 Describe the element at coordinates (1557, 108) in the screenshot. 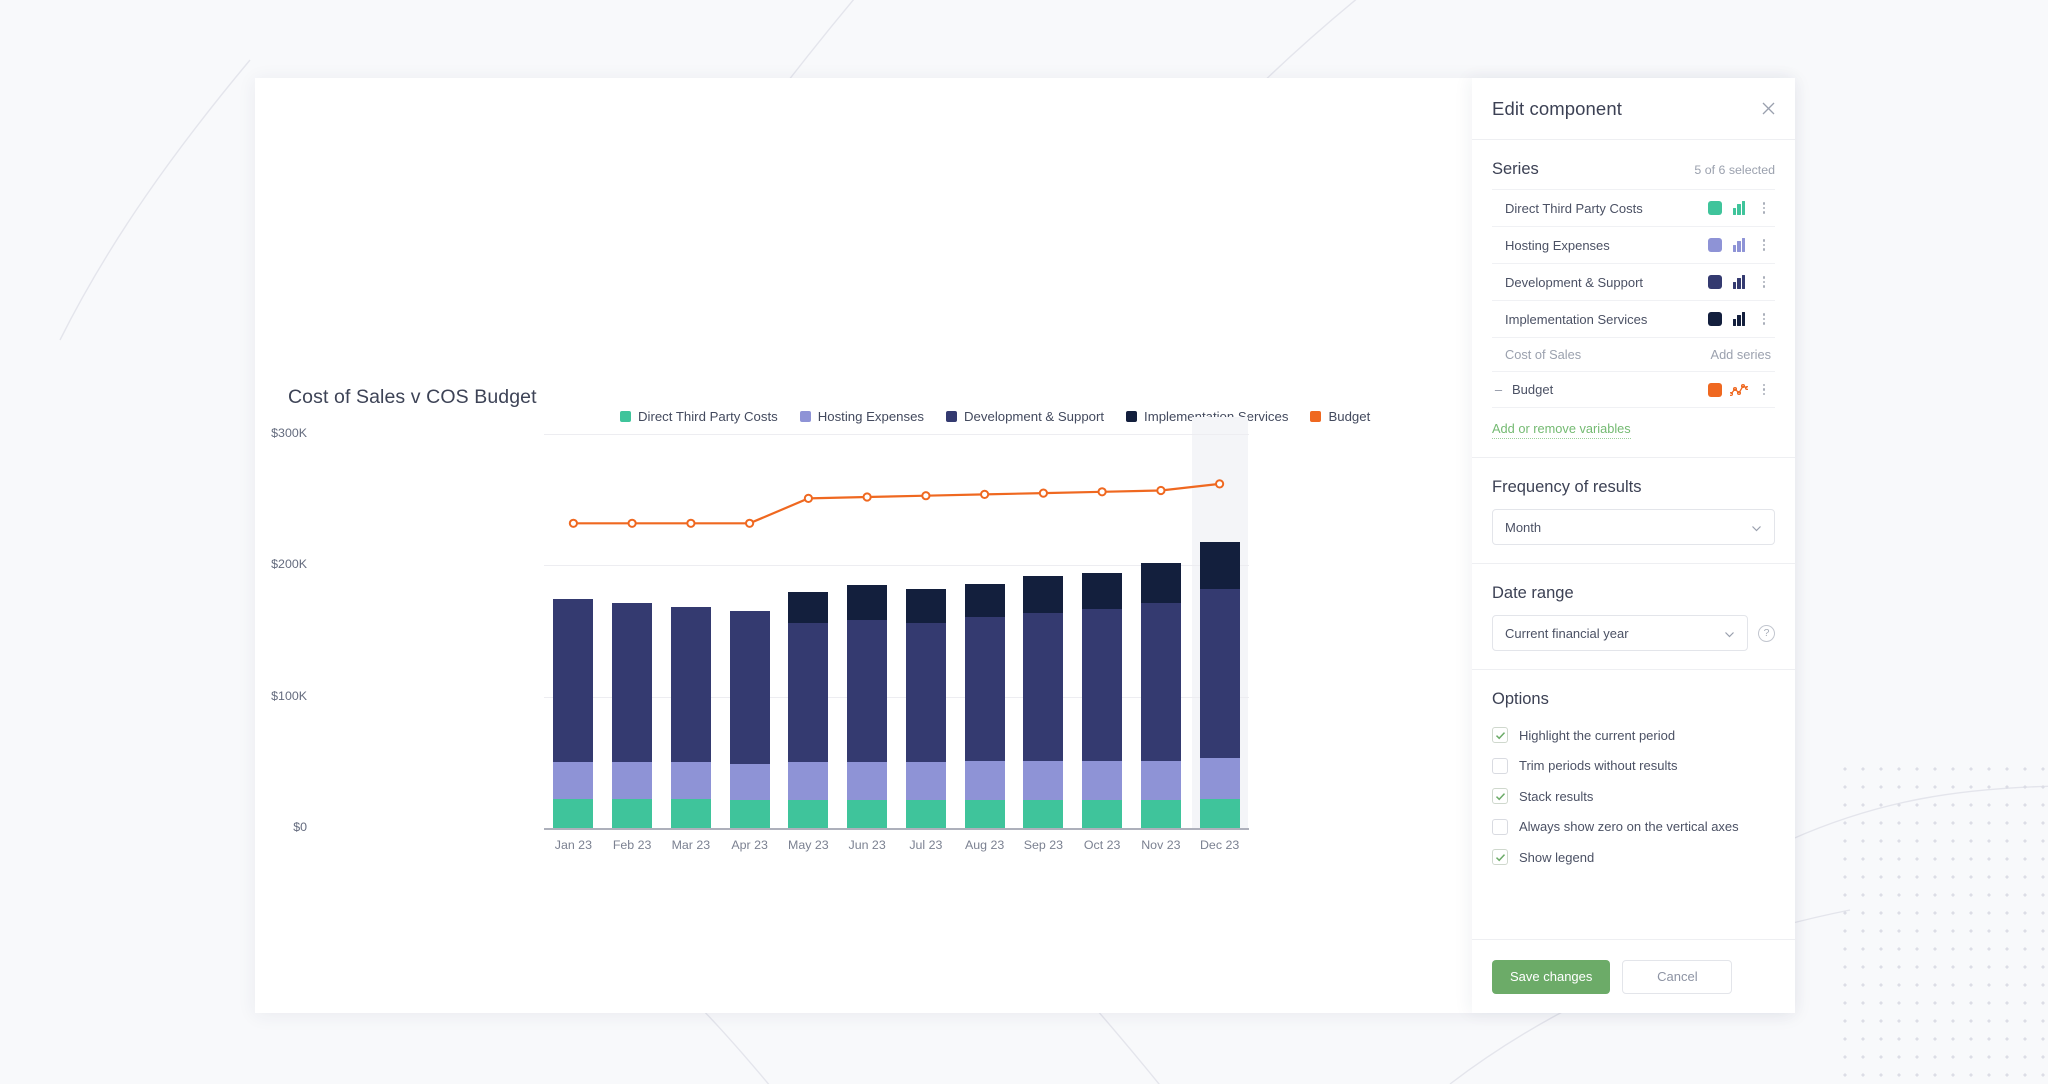

I see `panel-title: Edit component` at that location.